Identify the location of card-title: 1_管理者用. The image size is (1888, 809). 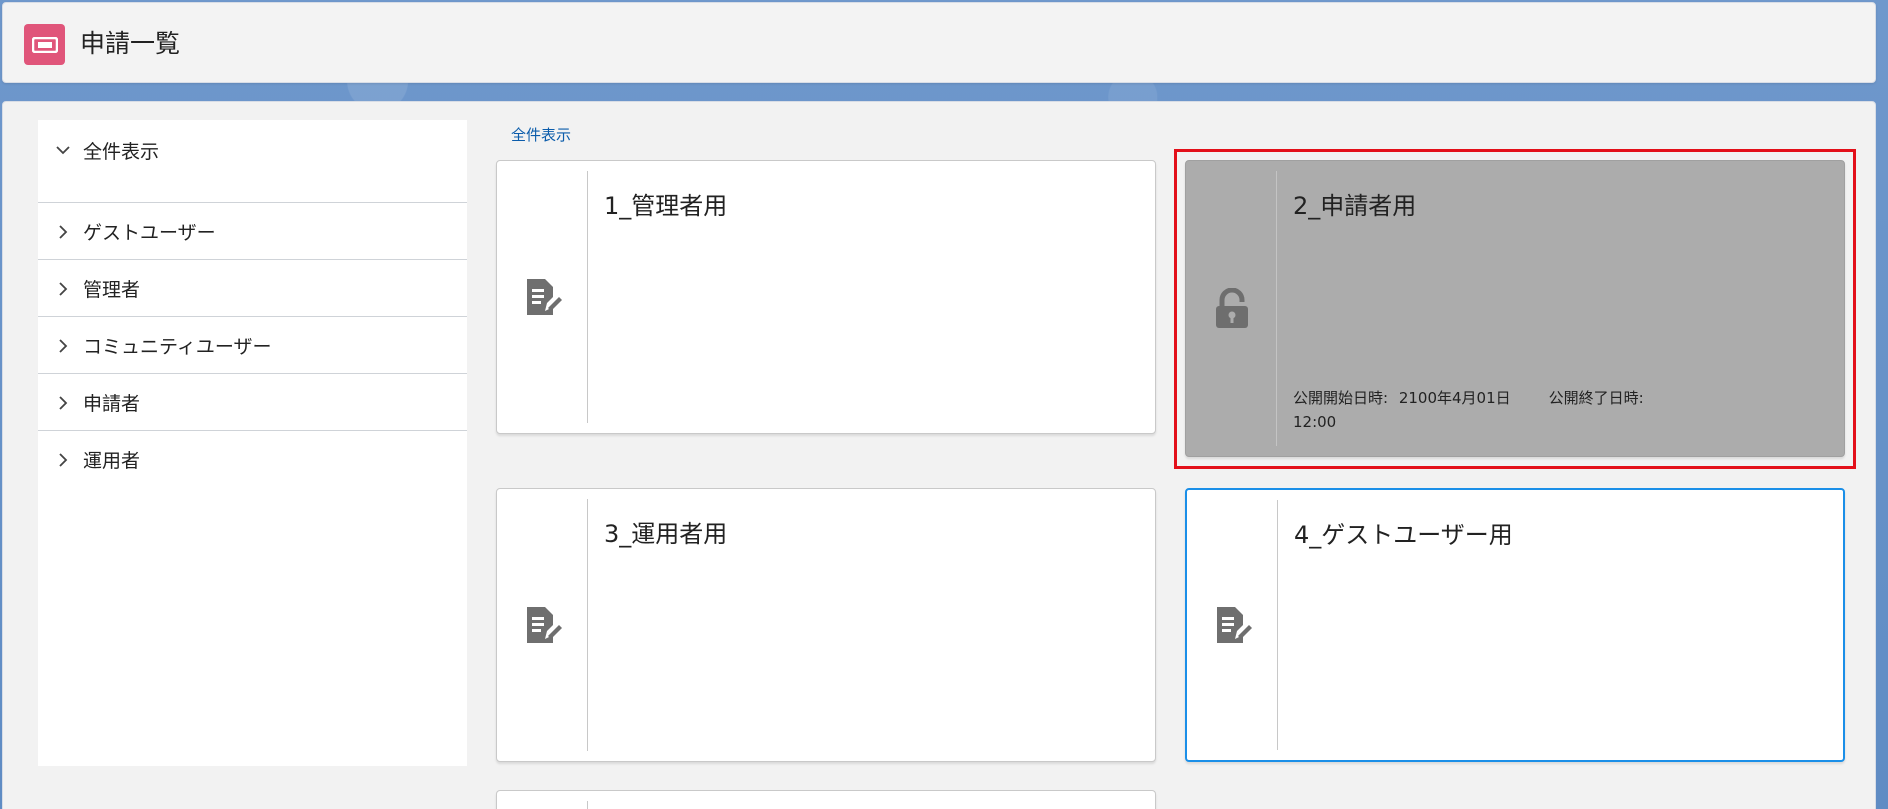
(666, 206).